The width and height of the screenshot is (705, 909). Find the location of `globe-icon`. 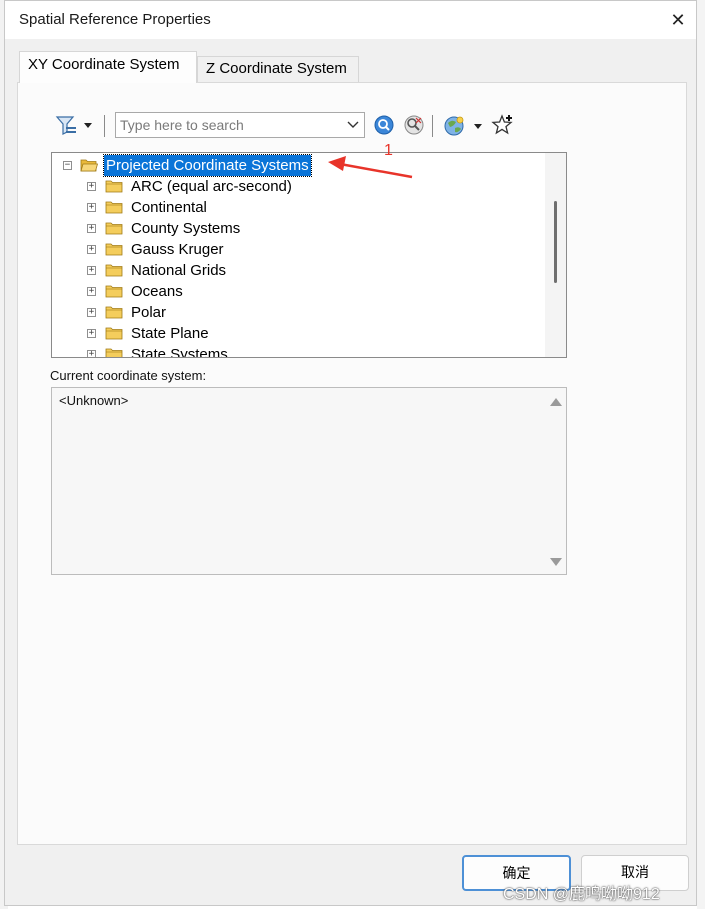

globe-icon is located at coordinates (463, 126).